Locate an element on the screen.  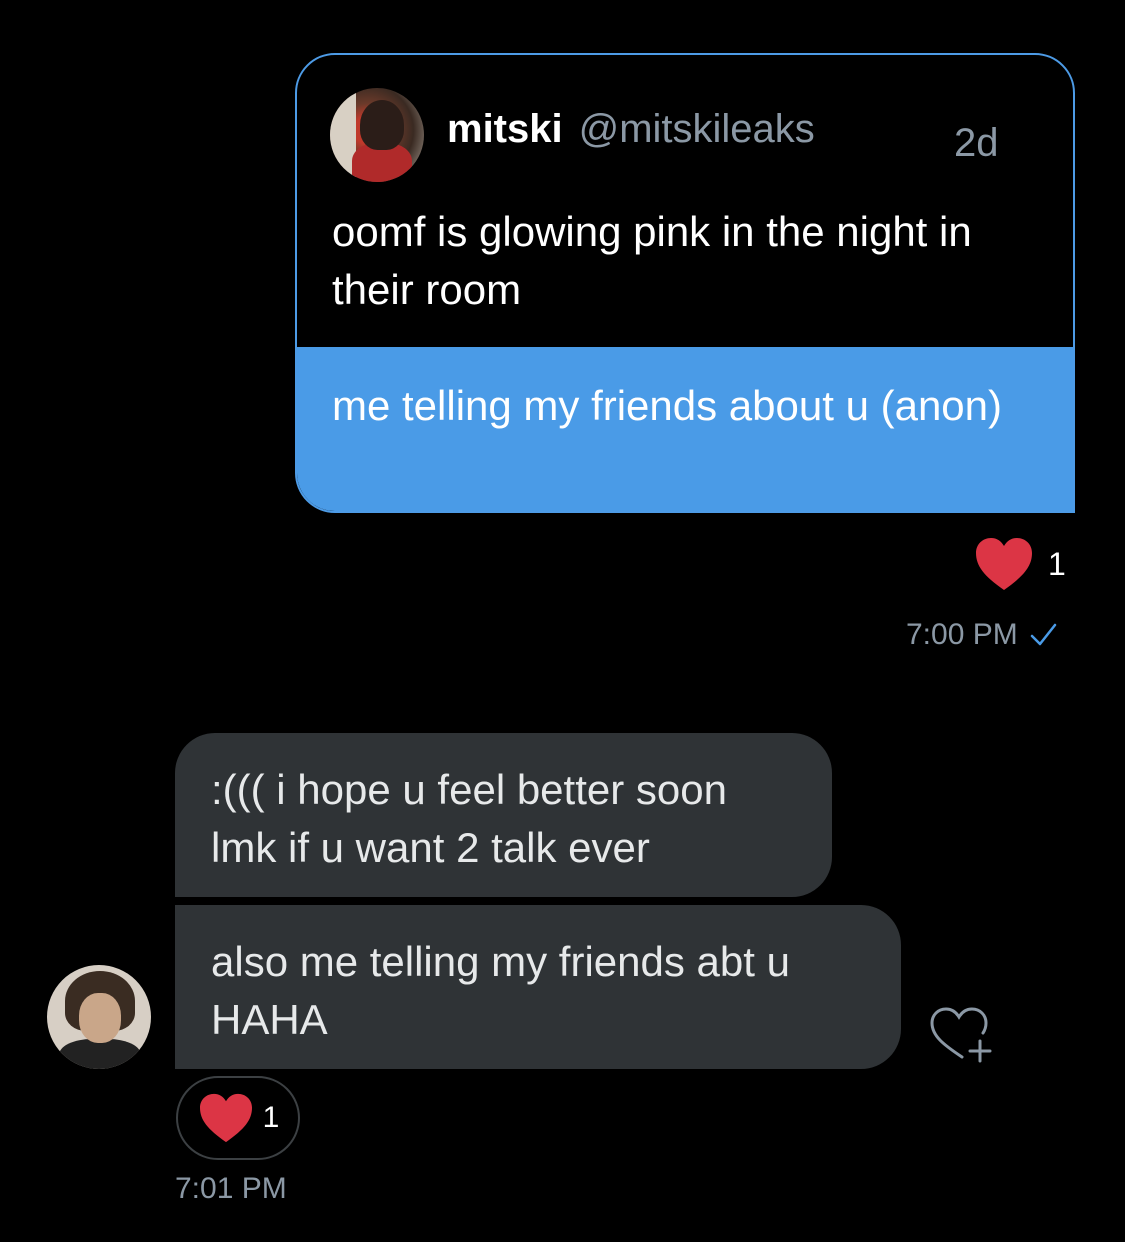
quoted-tweet-time: 2d is located at coordinates (976, 143).